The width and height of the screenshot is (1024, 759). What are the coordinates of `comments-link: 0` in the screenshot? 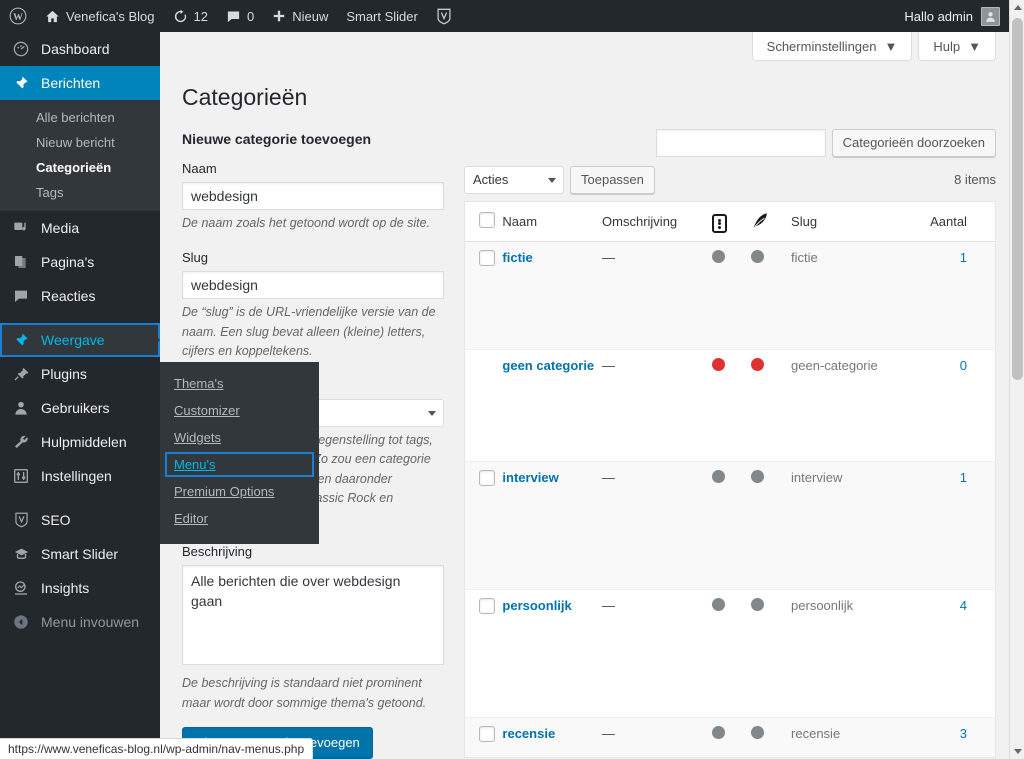 It's located at (240, 16).